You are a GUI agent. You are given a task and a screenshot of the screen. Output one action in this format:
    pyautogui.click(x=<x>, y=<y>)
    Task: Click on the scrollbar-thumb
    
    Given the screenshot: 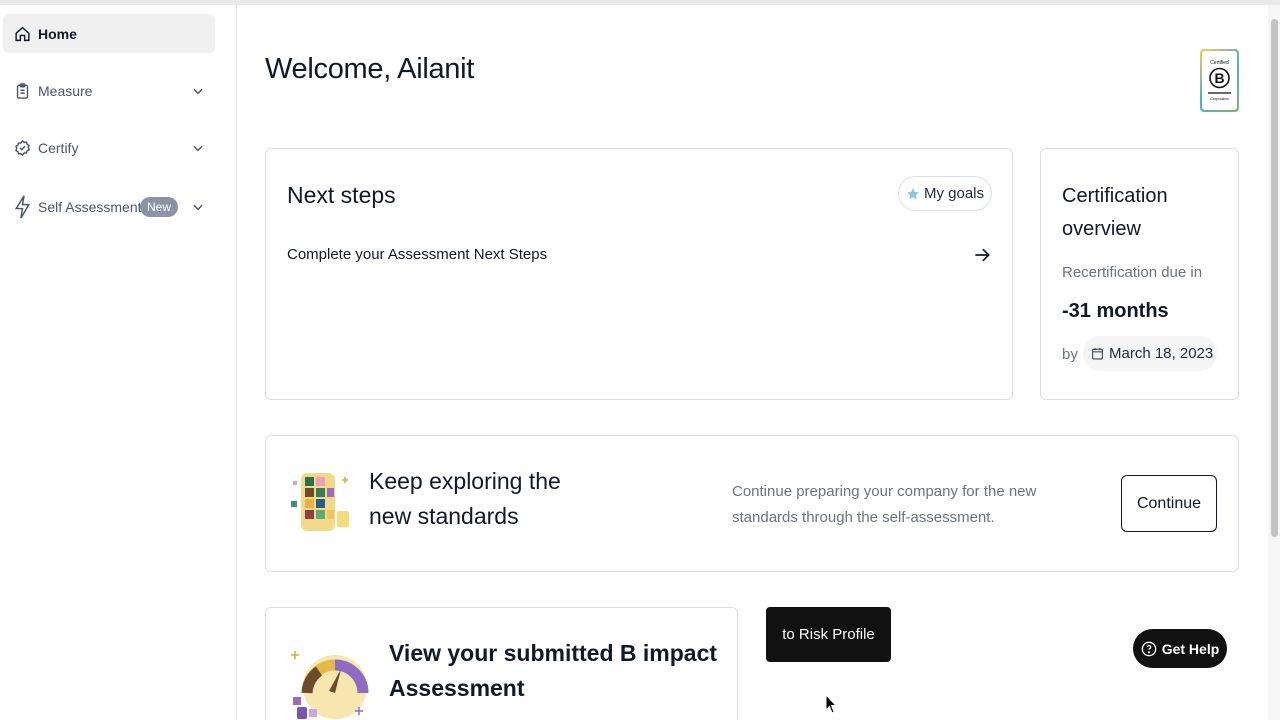 What is the action you would take?
    pyautogui.click(x=1274, y=278)
    